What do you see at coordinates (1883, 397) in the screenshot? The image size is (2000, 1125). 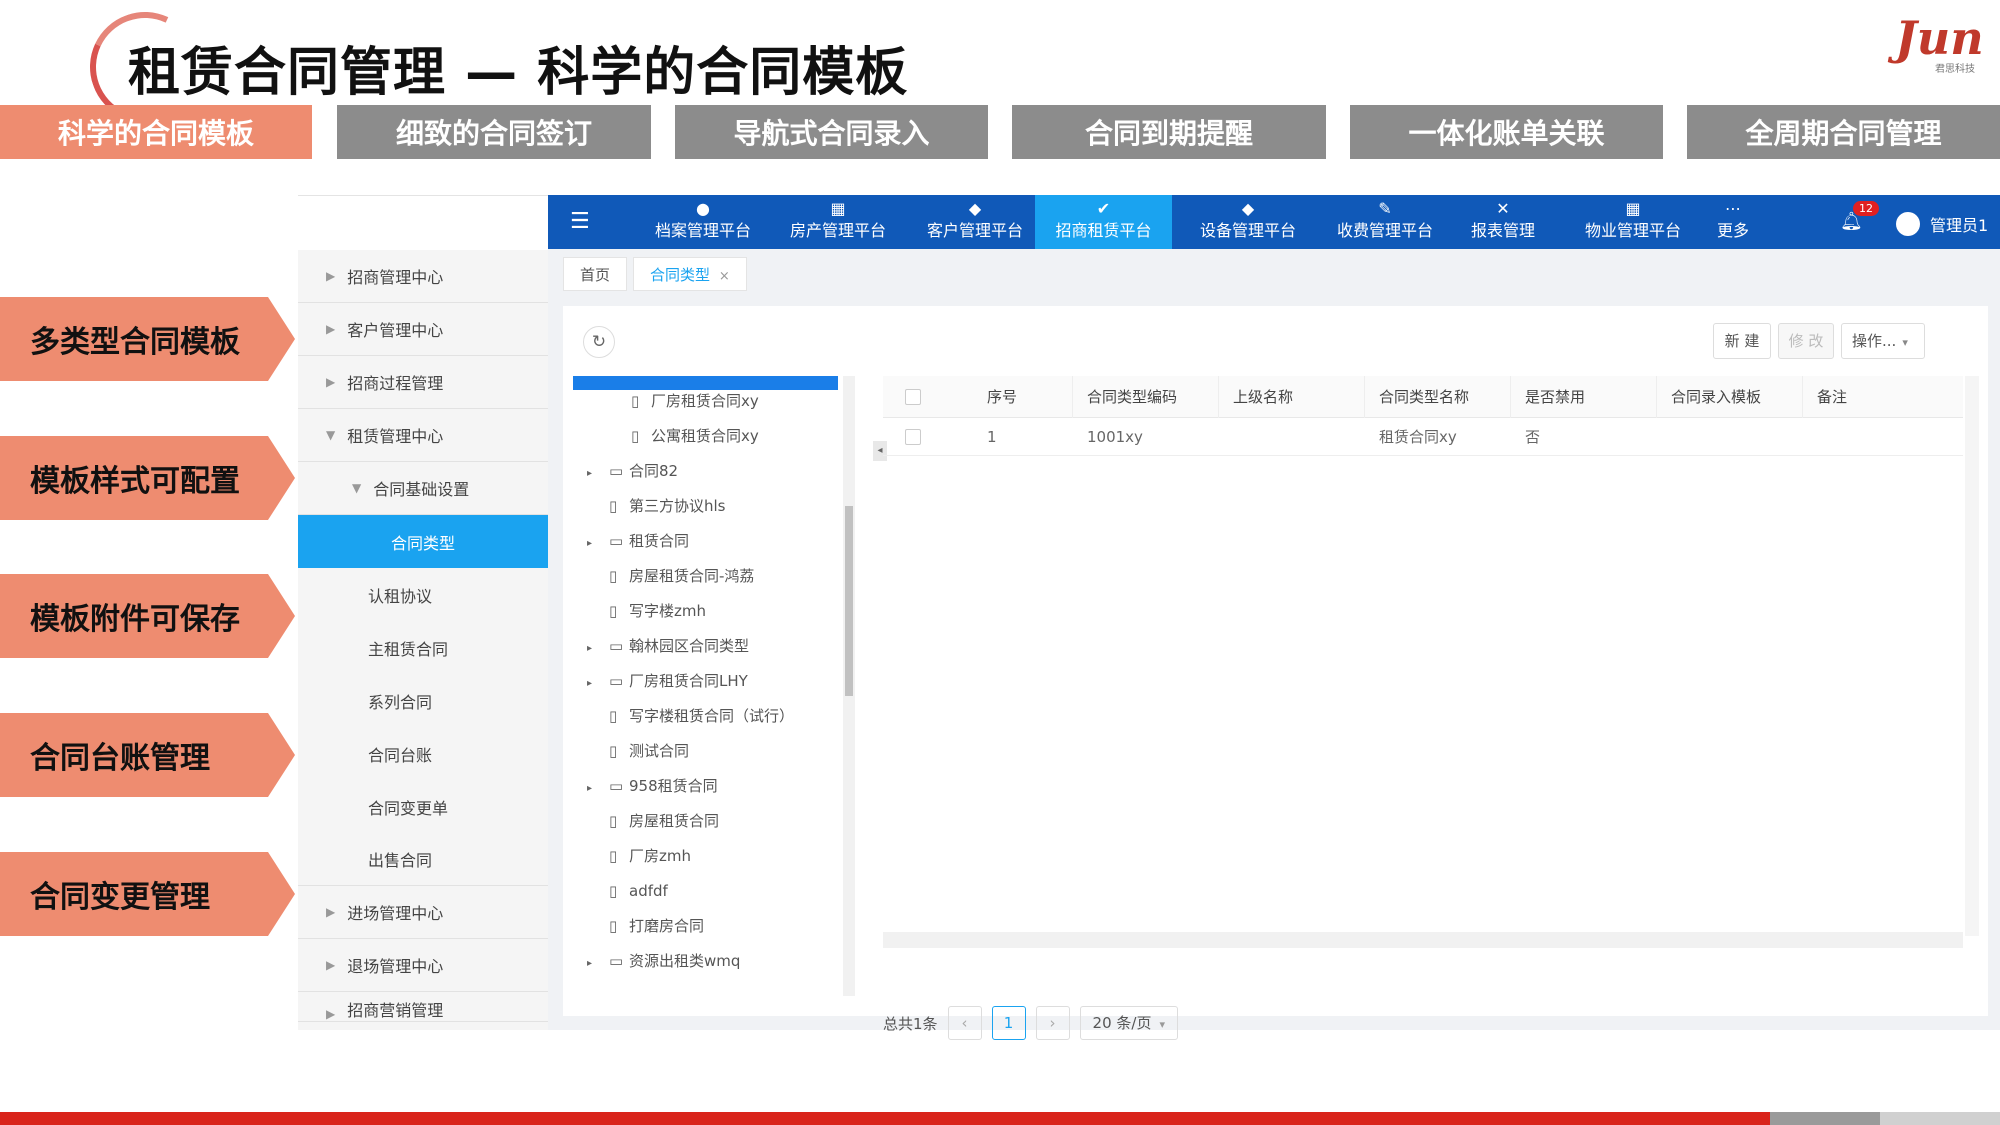 I see `column-header: 备注` at bounding box center [1883, 397].